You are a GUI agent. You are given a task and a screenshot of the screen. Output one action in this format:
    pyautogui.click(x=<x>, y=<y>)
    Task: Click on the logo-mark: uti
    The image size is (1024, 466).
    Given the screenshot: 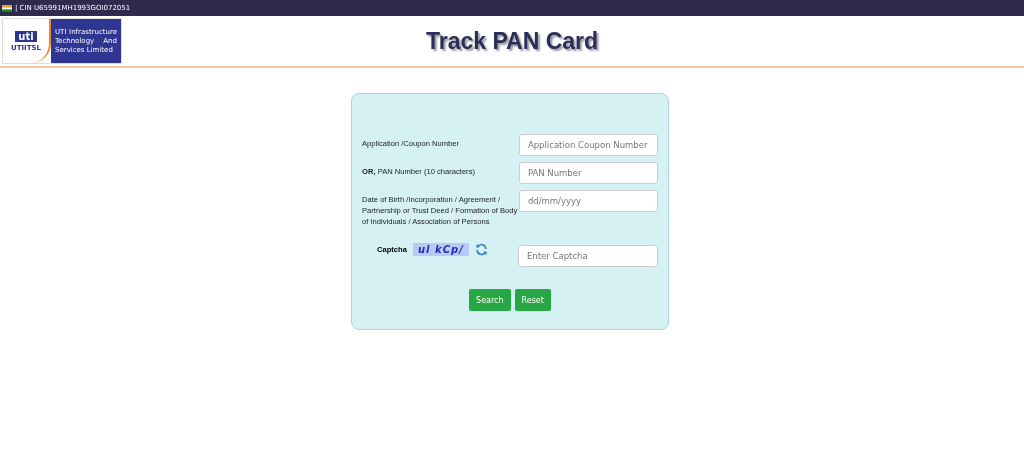 What is the action you would take?
    pyautogui.click(x=26, y=36)
    